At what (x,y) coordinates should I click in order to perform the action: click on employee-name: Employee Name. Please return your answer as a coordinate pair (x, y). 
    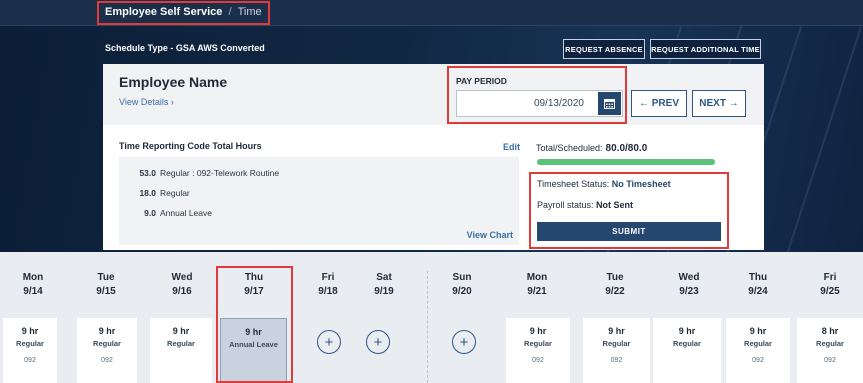
    Looking at the image, I should click on (173, 82).